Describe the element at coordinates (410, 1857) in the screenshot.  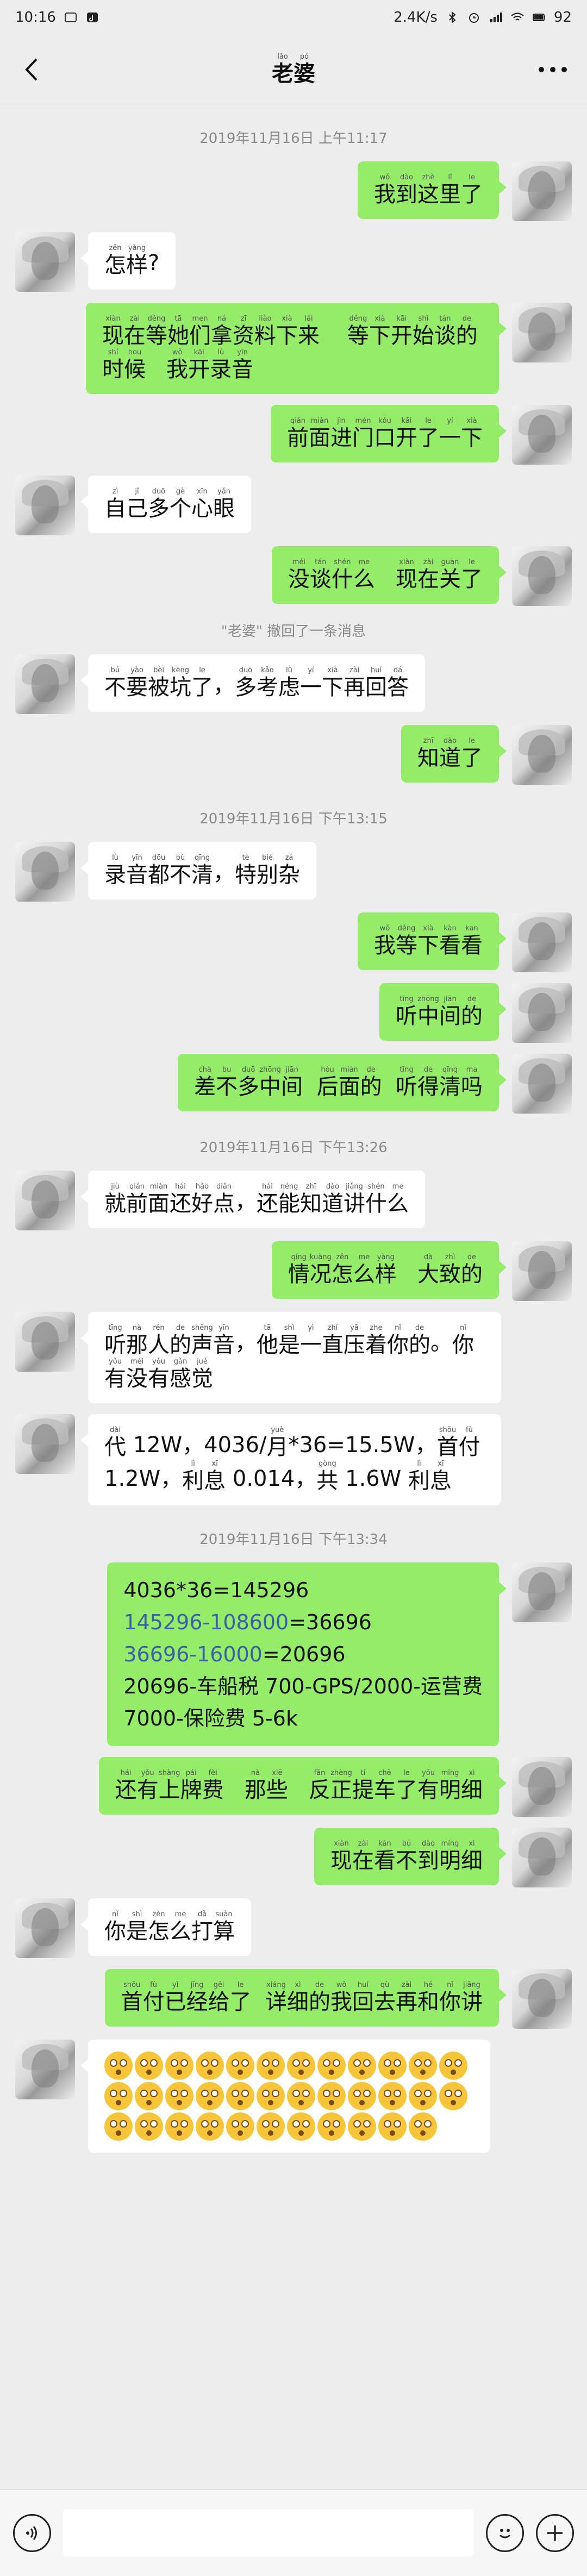
I see `message-bubble: xiàn 现 zài 在 kàn 看 bú 不 dào 到 míng 明 xì 细` at that location.